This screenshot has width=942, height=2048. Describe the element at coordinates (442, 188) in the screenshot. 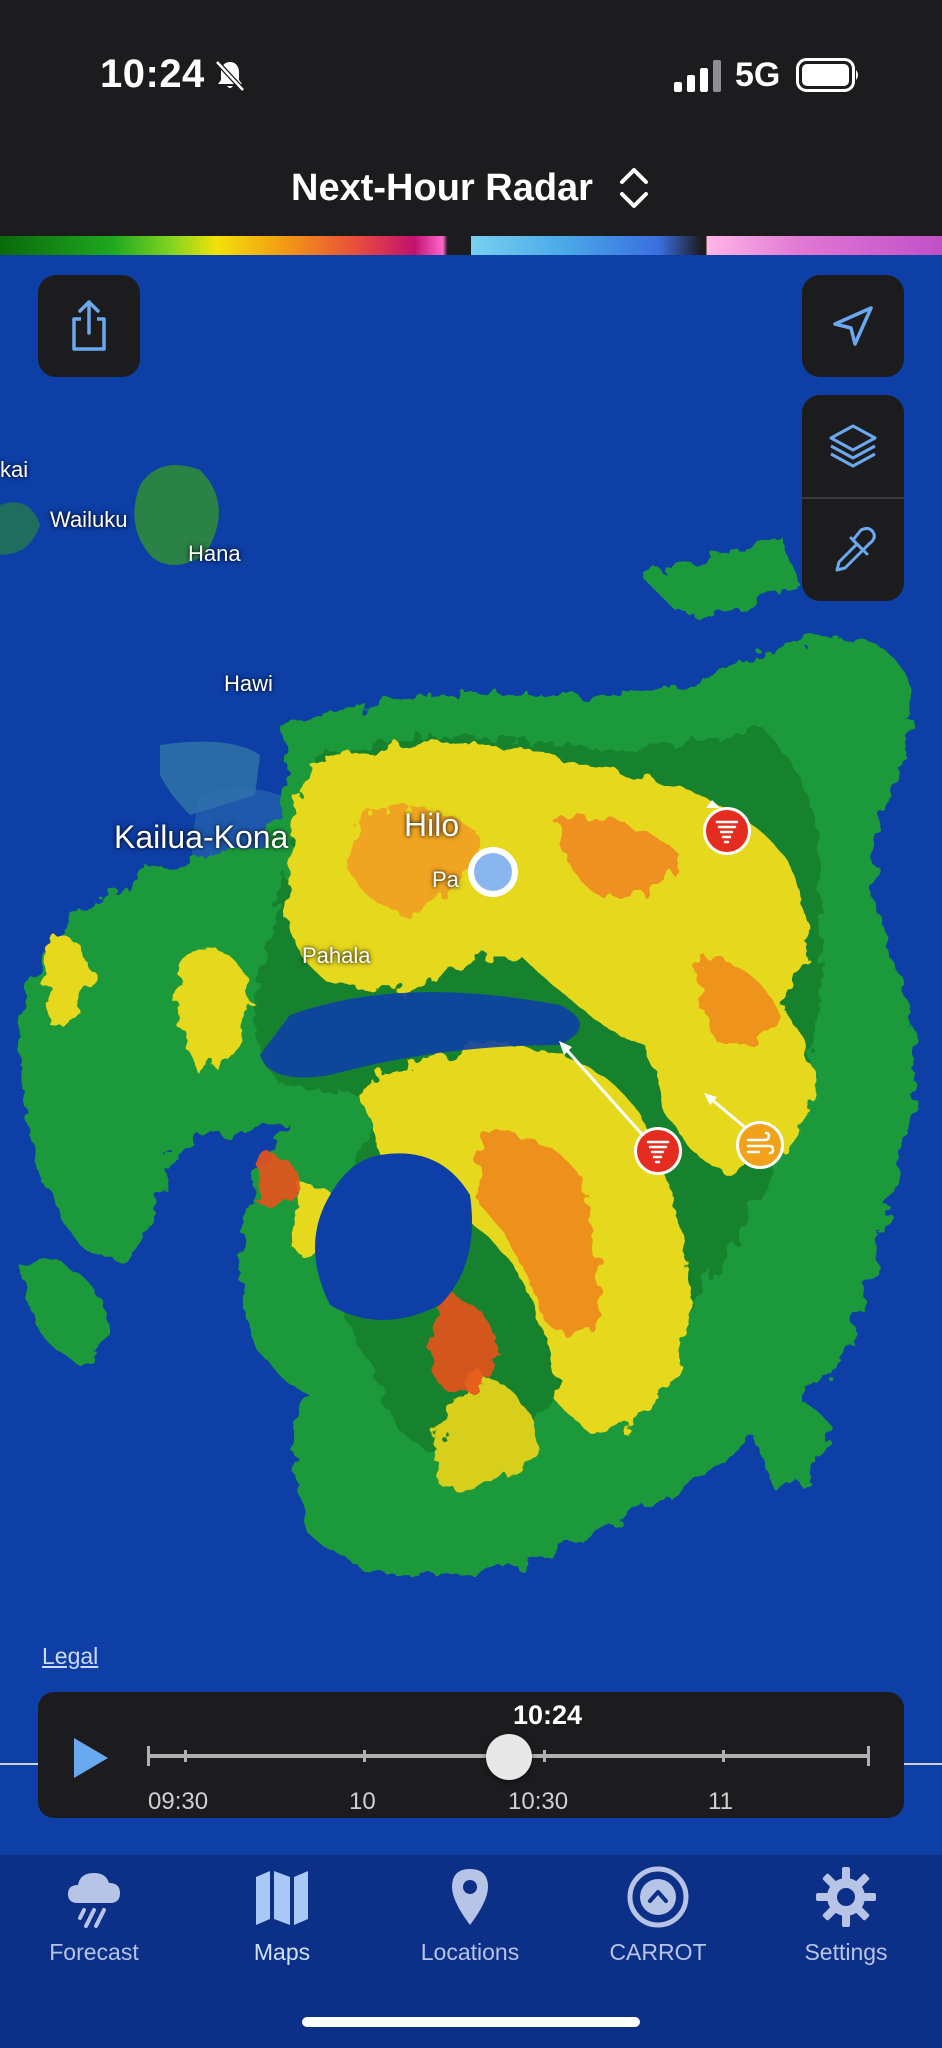

I see `radar-type-title: Next-Hour Radar` at that location.